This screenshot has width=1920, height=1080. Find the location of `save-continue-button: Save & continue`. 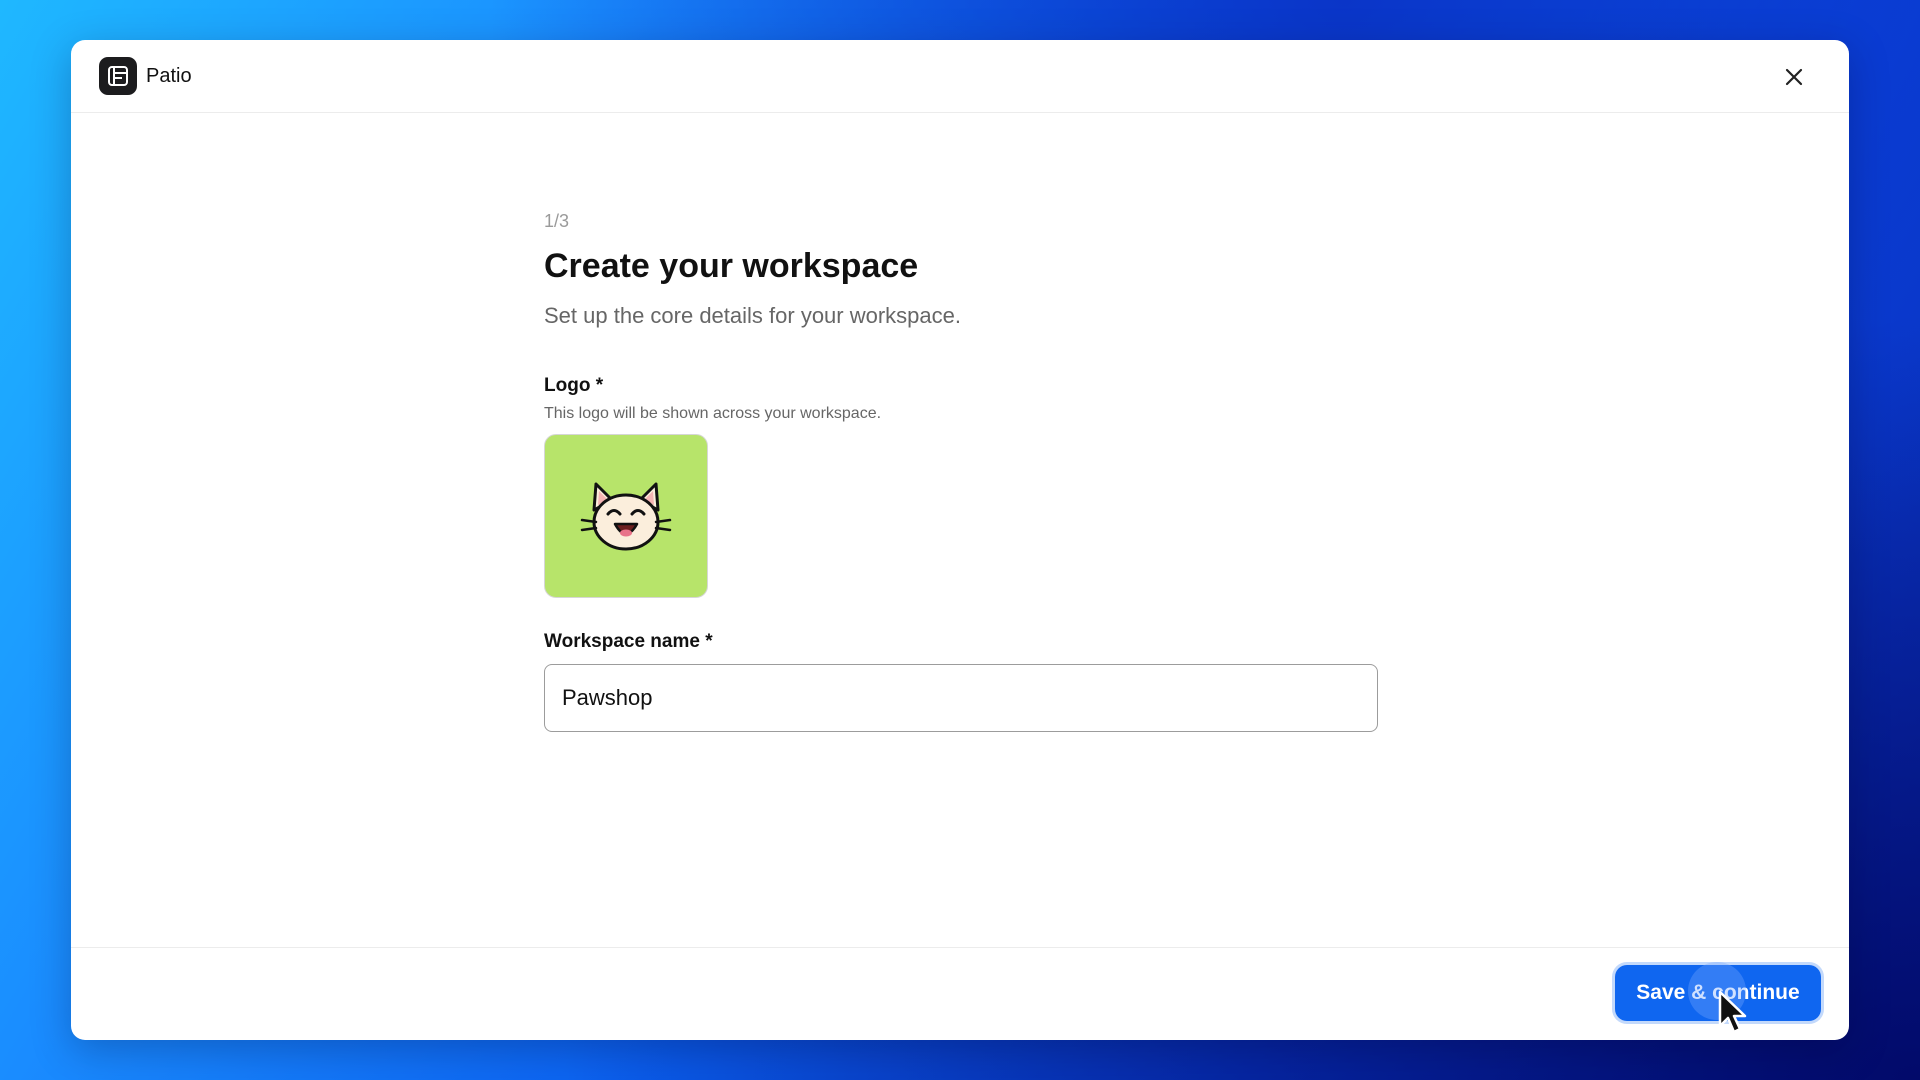

save-continue-button: Save & continue is located at coordinates (1718, 993).